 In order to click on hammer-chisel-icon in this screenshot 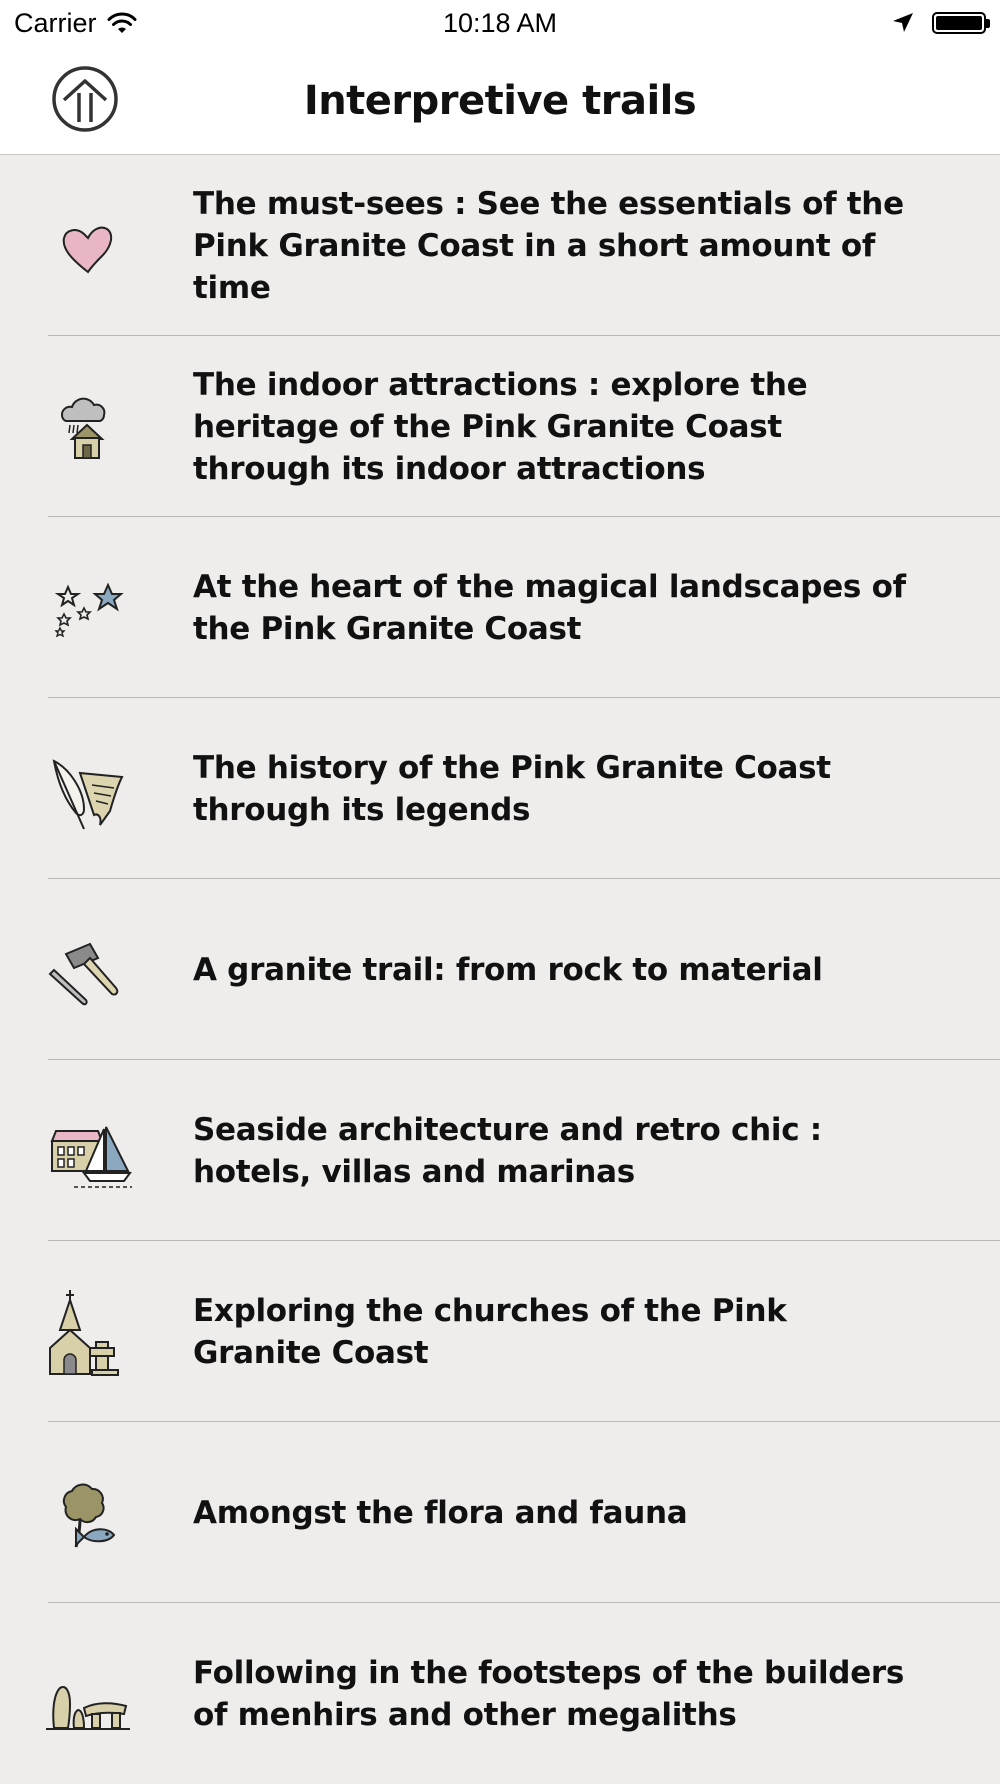, I will do `click(83, 974)`.